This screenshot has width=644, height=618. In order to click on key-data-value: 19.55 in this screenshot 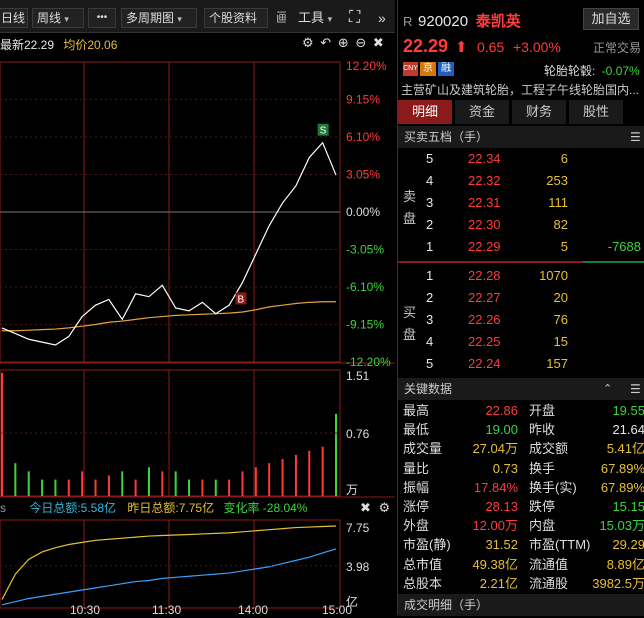, I will do `click(628, 410)`.